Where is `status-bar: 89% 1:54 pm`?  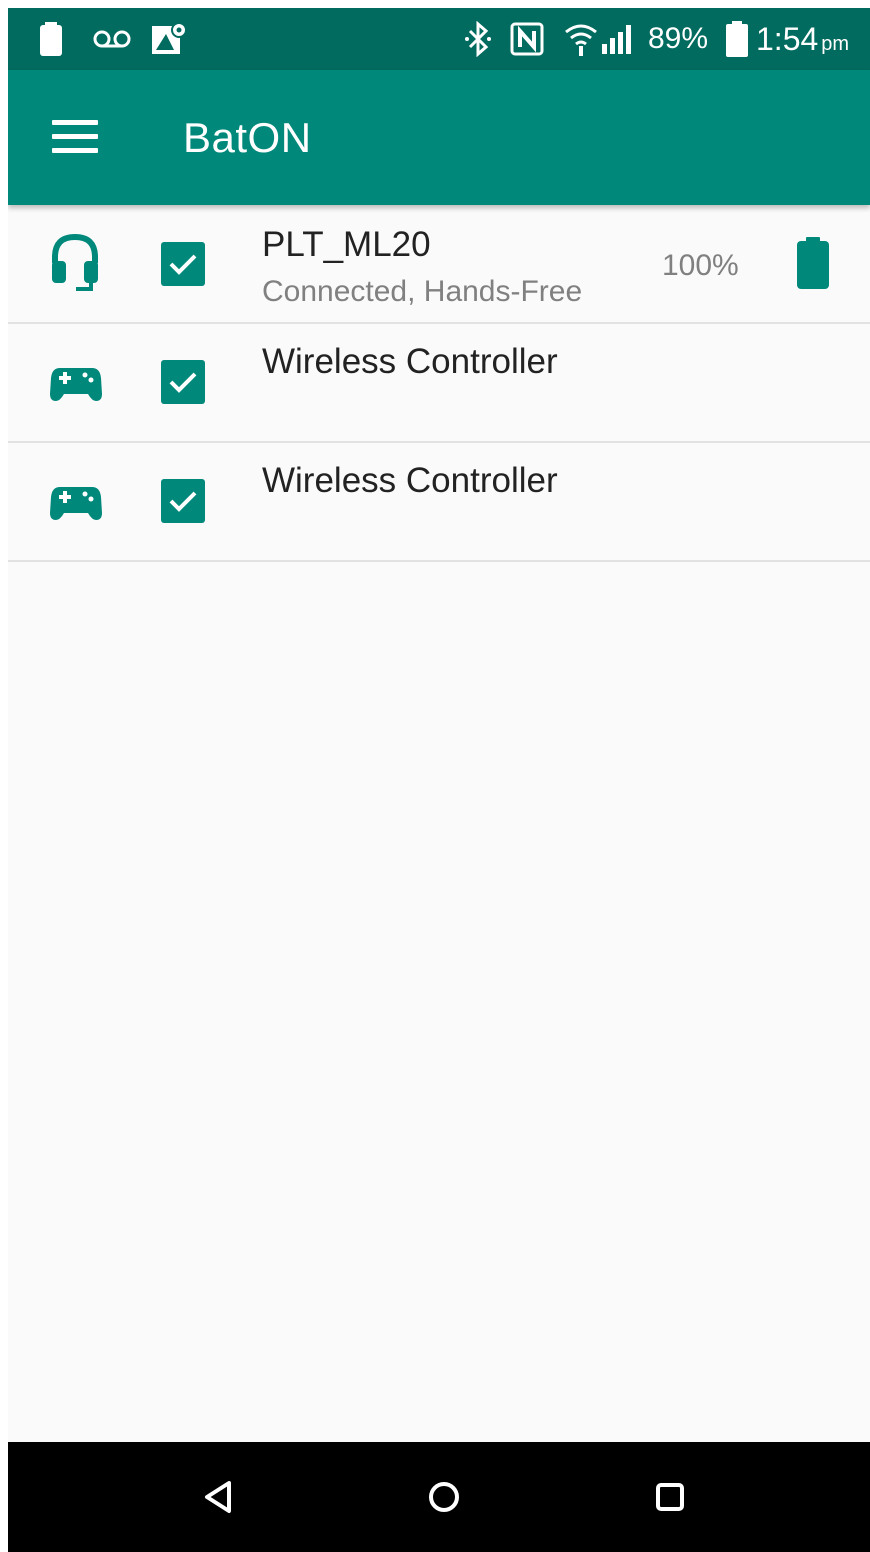
status-bar: 89% 1:54 pm is located at coordinates (439, 39).